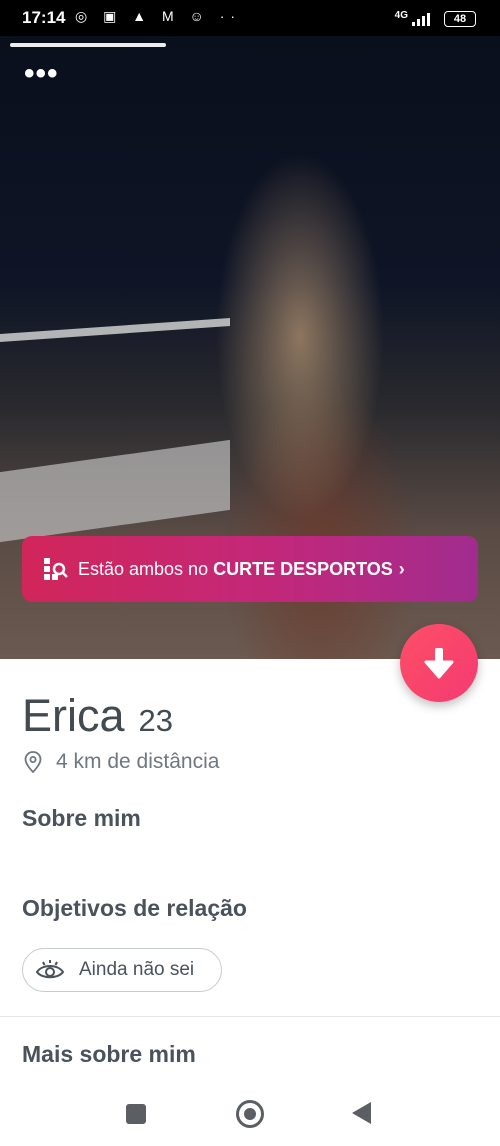 This screenshot has width=500, height=1146. What do you see at coordinates (56, 569) in the screenshot?
I see `interest-icon` at bounding box center [56, 569].